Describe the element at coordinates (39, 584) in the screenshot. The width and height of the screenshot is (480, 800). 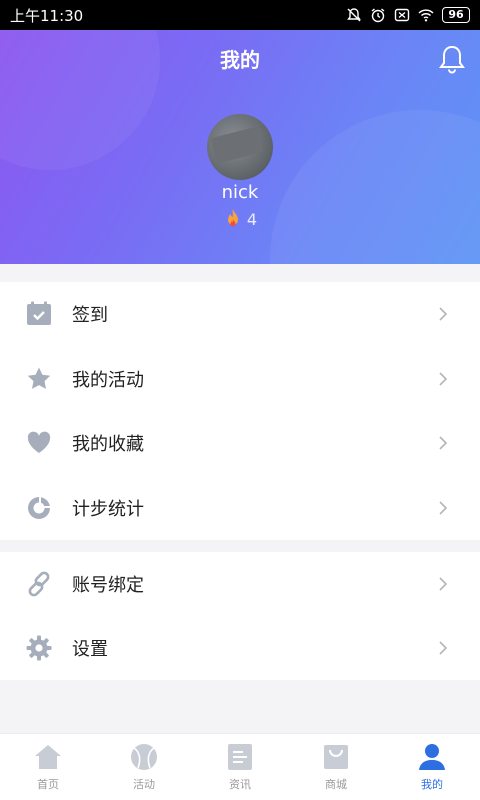
I see `link-icon` at that location.